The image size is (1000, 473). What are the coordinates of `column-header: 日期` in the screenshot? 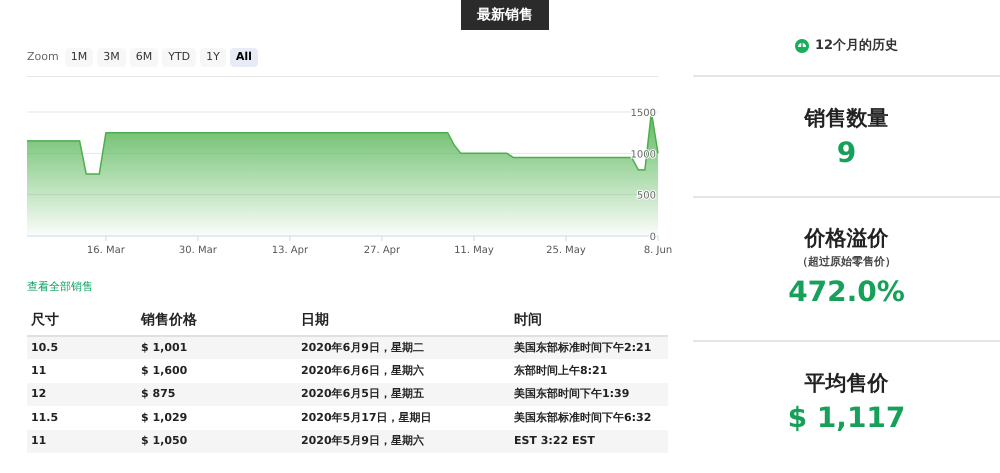 It's located at (403, 321).